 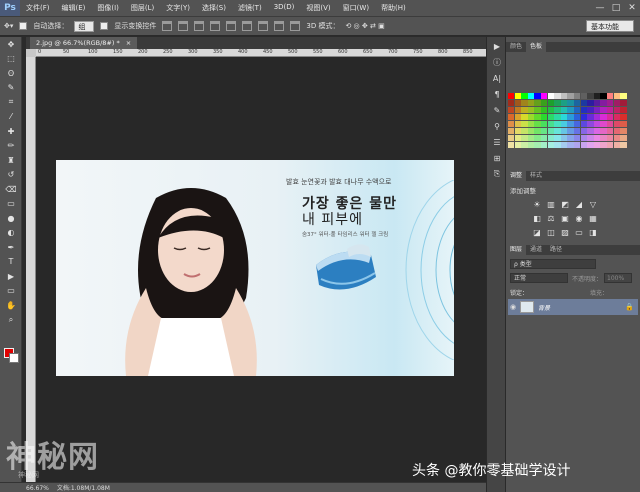 I want to click on menu-item-6: 滤镜(T), so click(x=250, y=8).